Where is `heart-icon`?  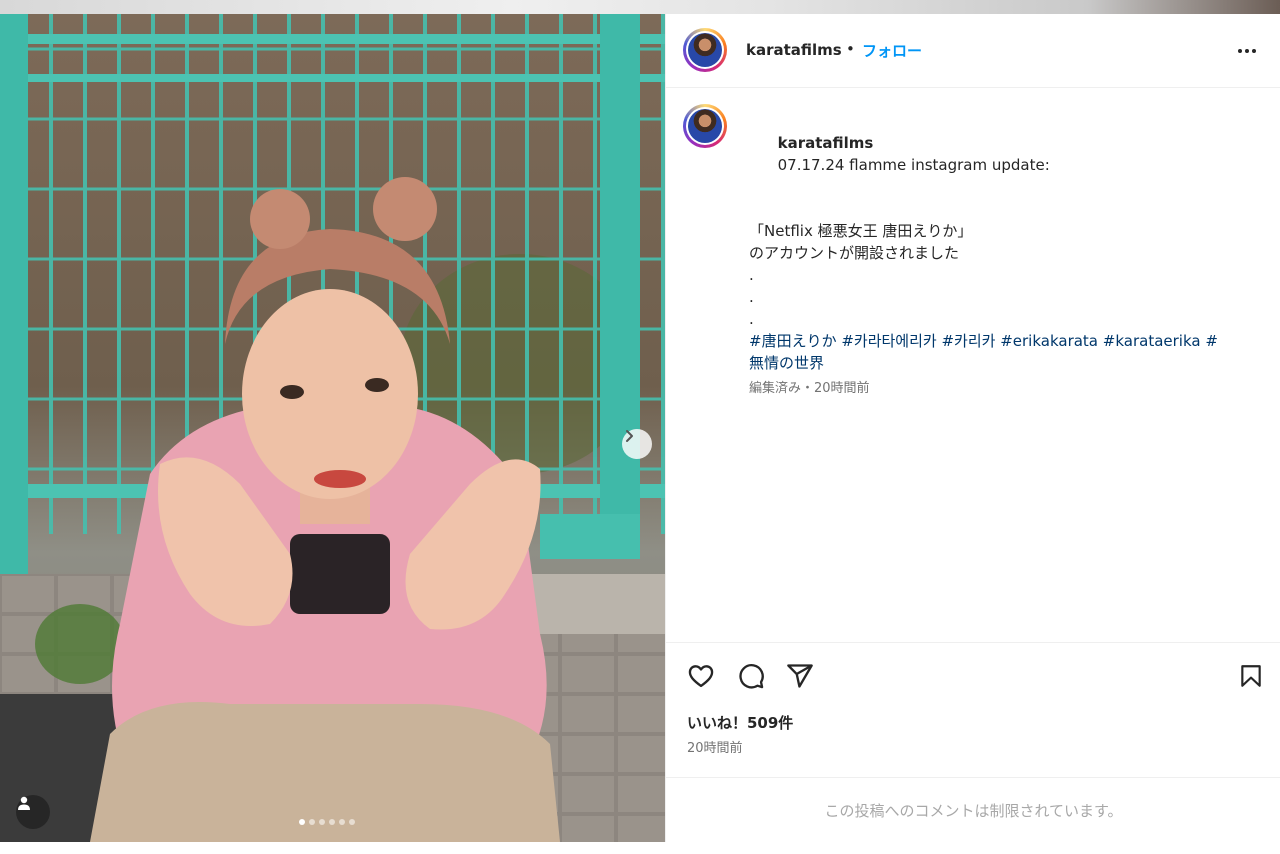
heart-icon is located at coordinates (701, 676).